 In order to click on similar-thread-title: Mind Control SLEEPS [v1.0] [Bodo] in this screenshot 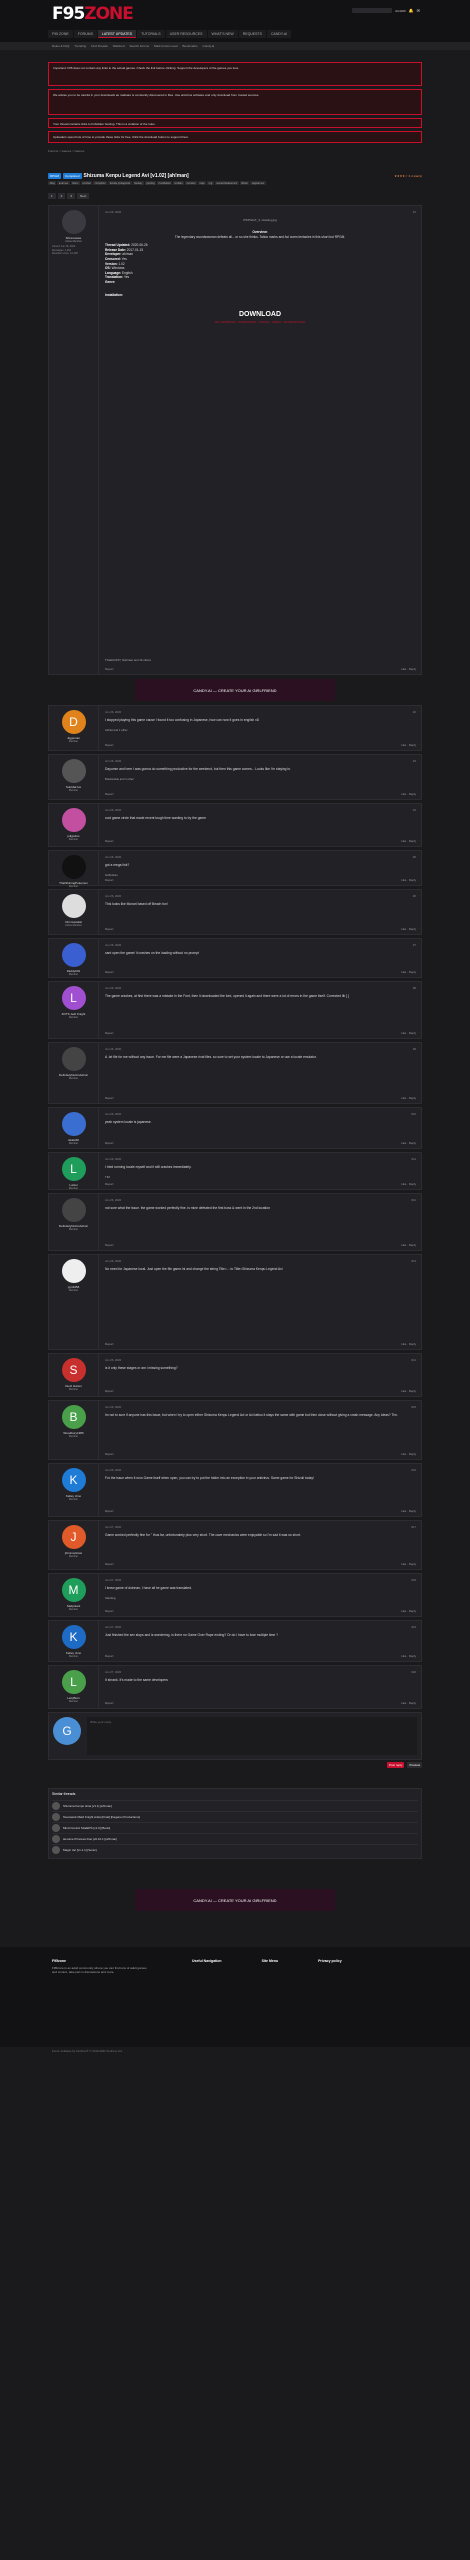, I will do `click(240, 1828)`.